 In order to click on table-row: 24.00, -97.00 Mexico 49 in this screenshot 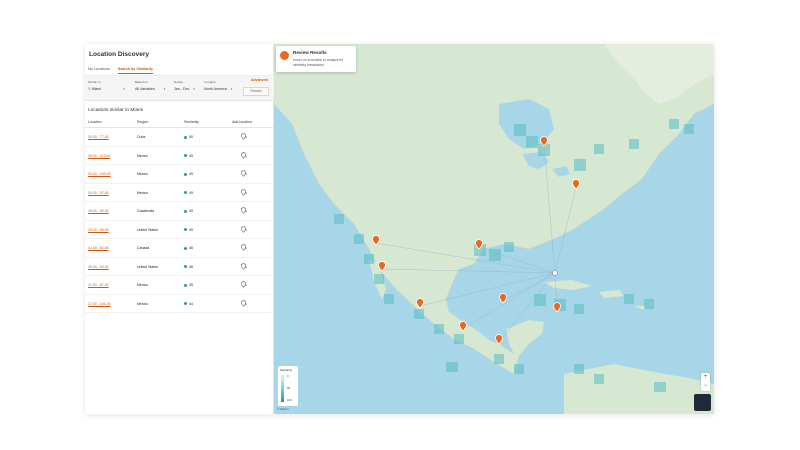, I will do `click(179, 193)`.